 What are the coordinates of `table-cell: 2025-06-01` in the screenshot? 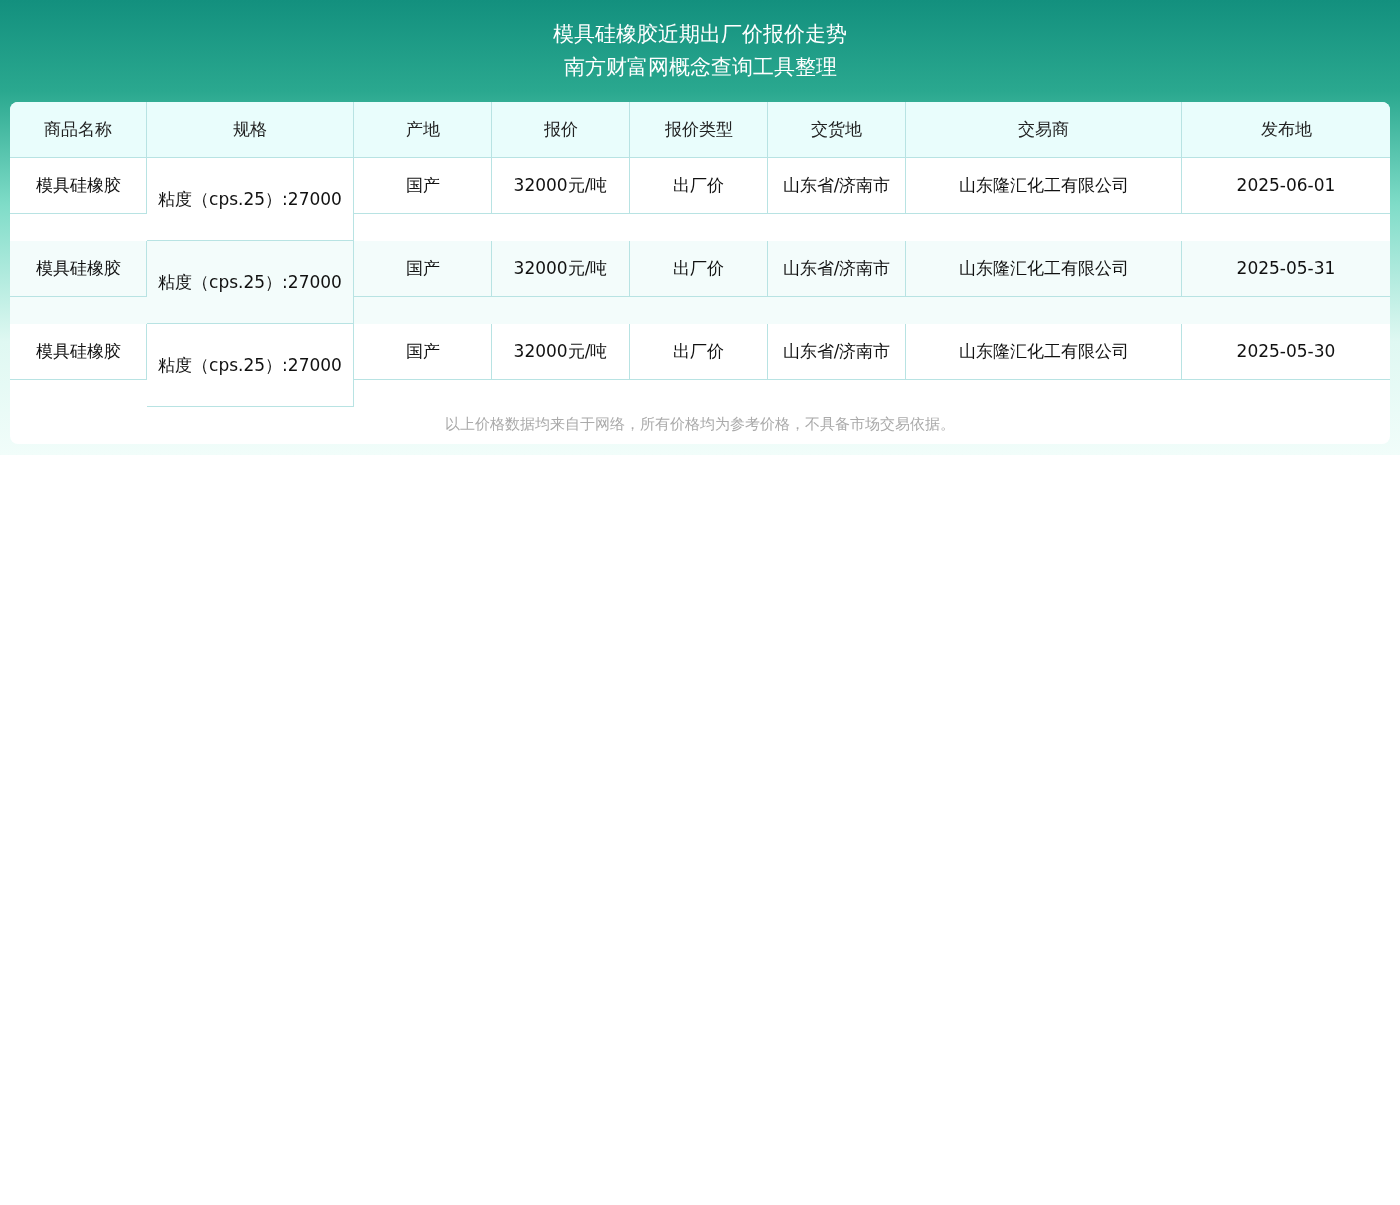 It's located at (1286, 186).